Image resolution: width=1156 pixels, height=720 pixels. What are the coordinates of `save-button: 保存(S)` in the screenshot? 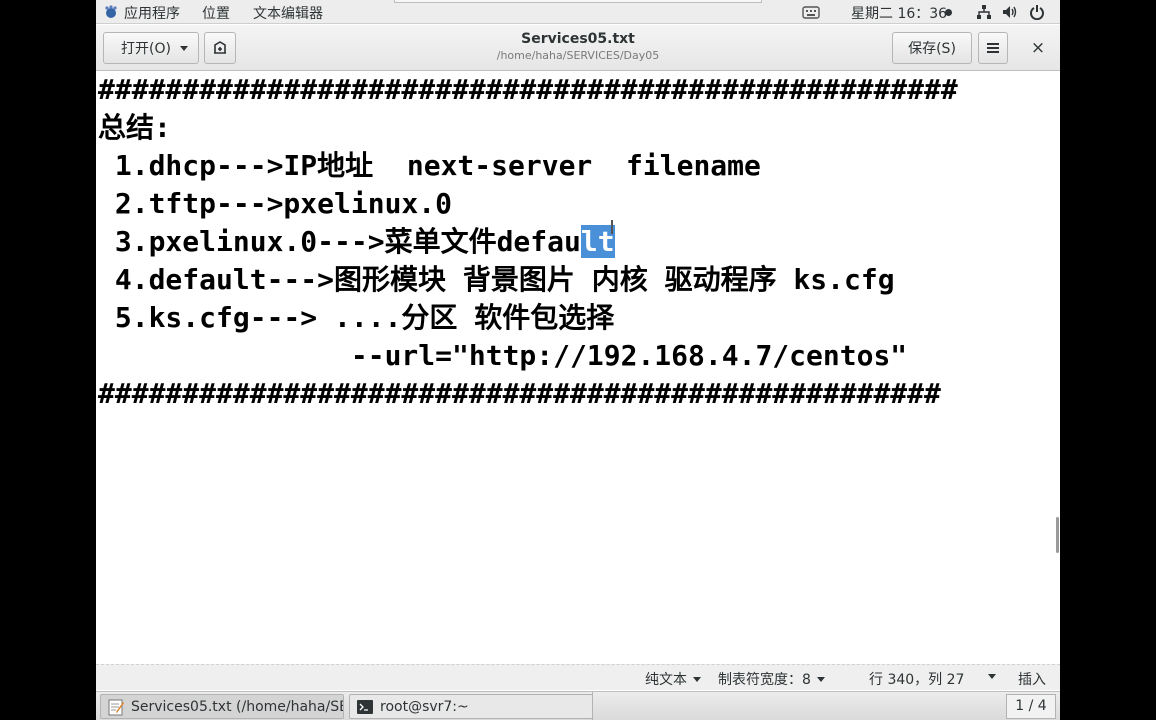 It's located at (932, 48).